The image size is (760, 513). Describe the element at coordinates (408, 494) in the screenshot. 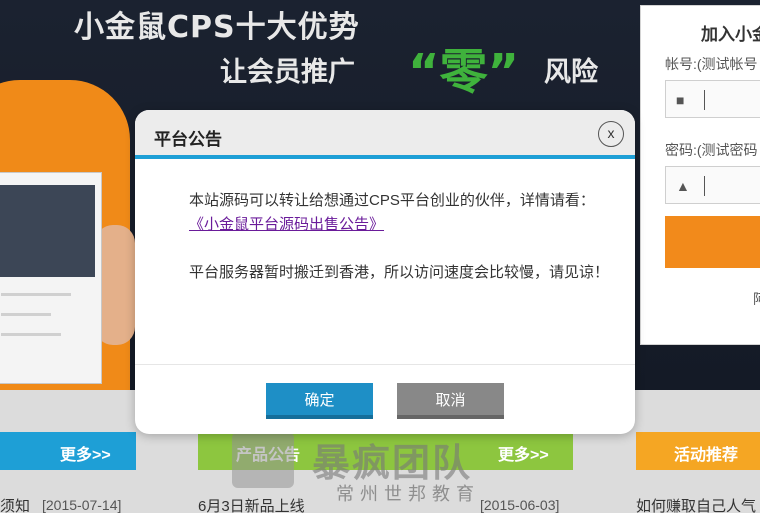

I see `watermark-sub-text: 常州世邦教育` at that location.